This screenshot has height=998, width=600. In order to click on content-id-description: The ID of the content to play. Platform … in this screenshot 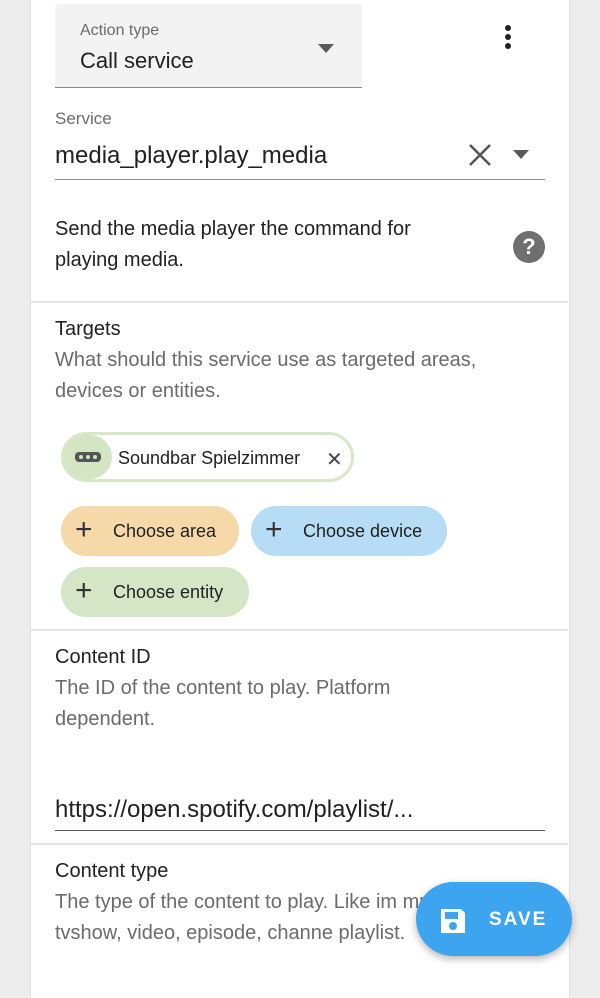, I will do `click(223, 703)`.